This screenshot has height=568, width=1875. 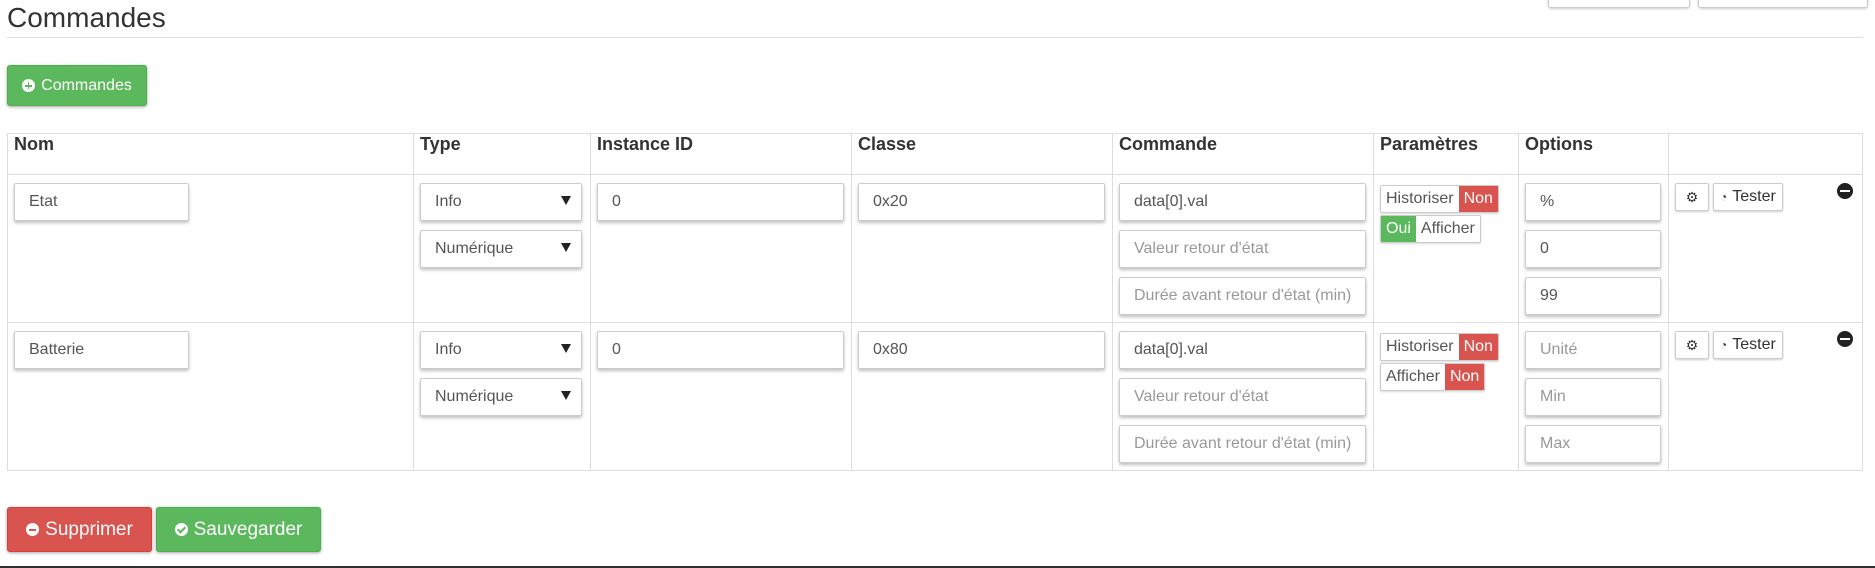 What do you see at coordinates (1446, 154) in the screenshot?
I see `header-parametres: Paramètres` at bounding box center [1446, 154].